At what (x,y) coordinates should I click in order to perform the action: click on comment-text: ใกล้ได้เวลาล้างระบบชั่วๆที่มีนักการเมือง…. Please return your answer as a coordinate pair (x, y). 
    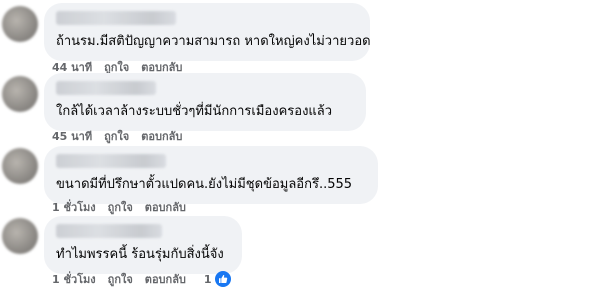
    Looking at the image, I should click on (194, 111).